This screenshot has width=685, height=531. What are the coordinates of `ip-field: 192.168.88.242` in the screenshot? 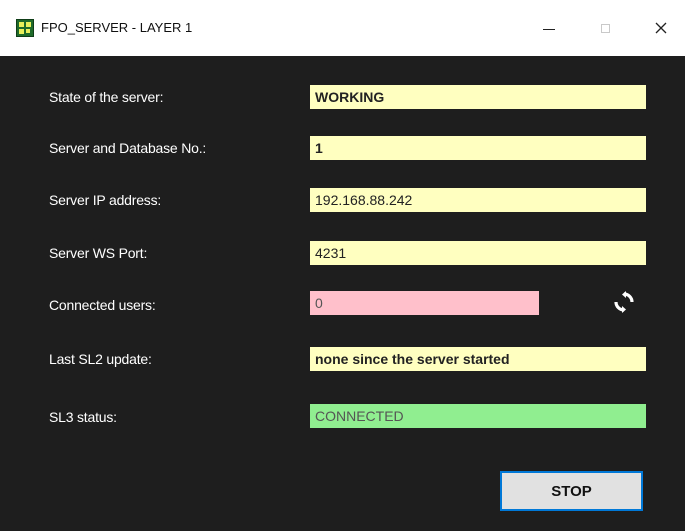 It's located at (478, 200).